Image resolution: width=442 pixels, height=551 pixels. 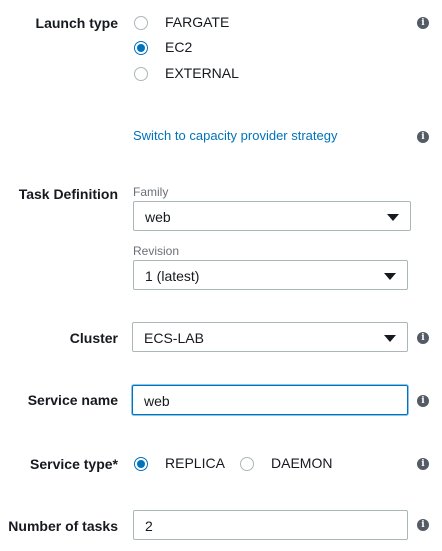 I want to click on switch-capacity-provider-link: Switch to capacity provider strategy, so click(x=235, y=135).